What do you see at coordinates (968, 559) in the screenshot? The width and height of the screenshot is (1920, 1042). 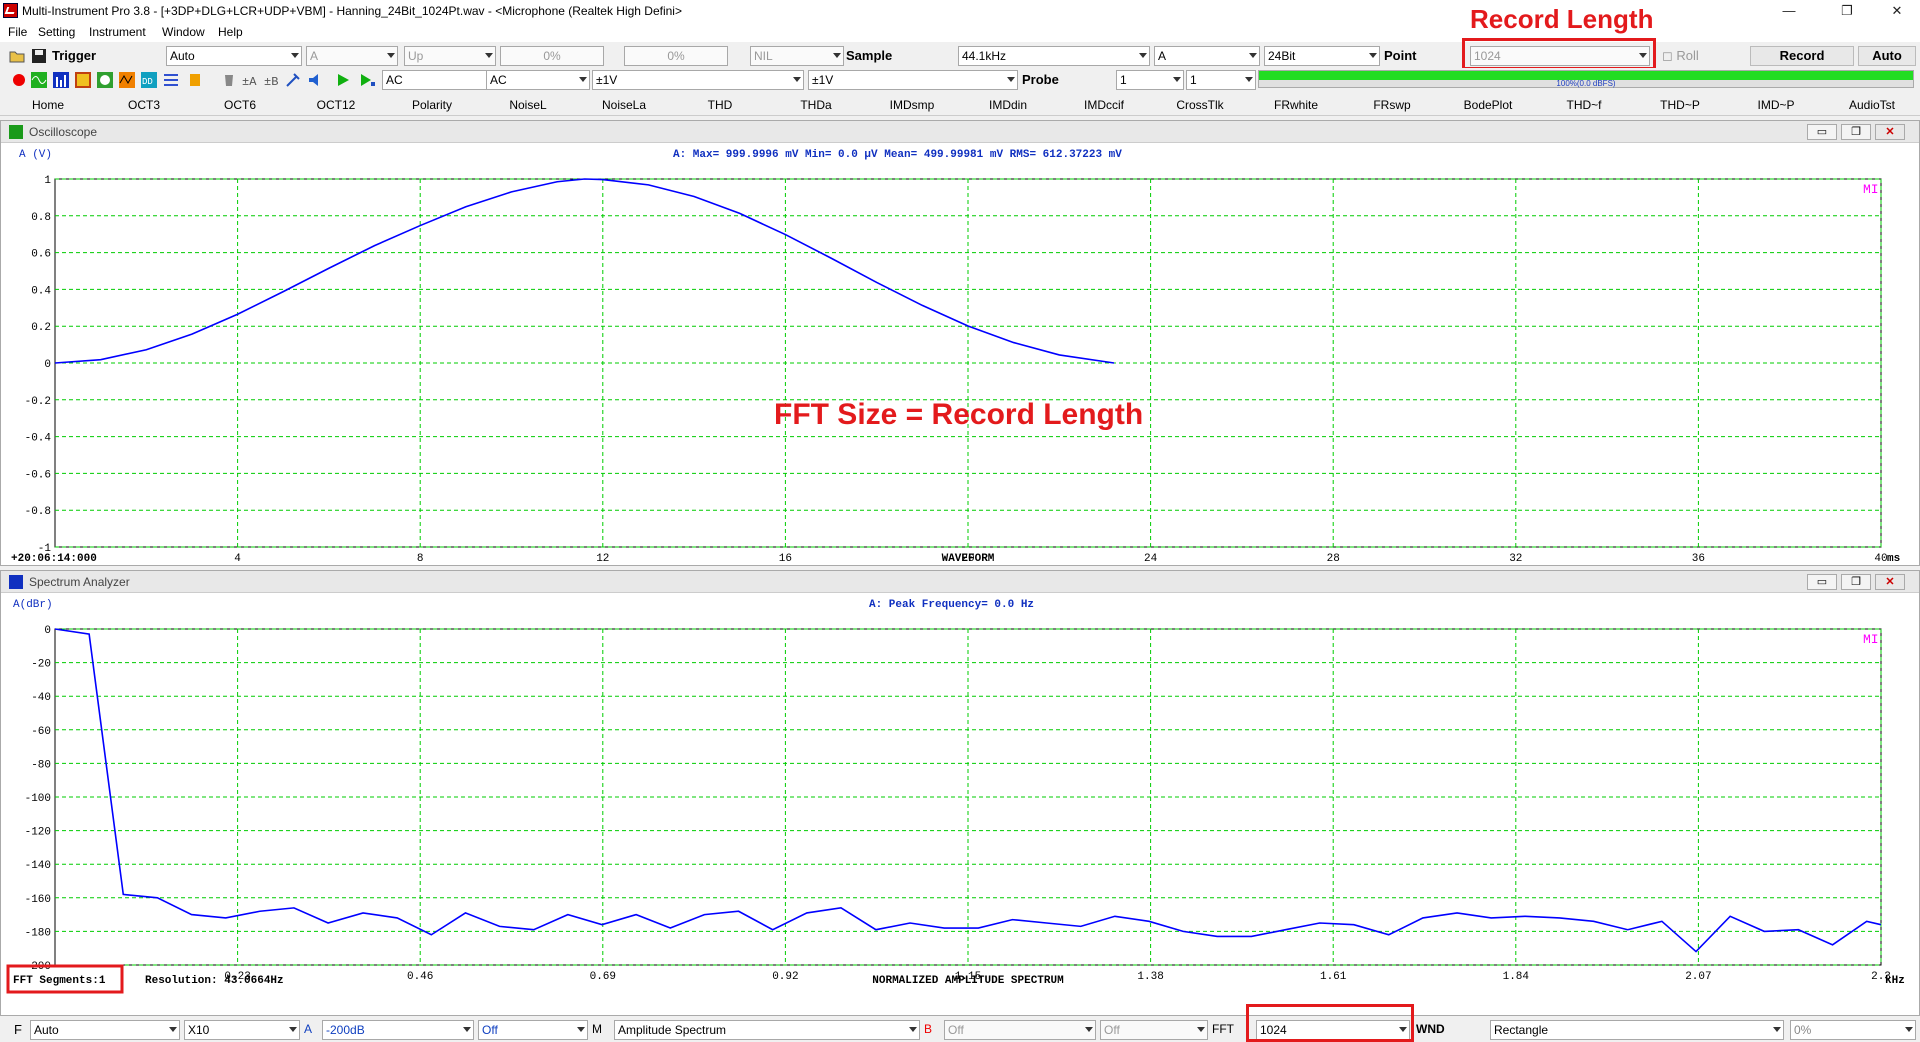 I see `osc-xlabel: WAVEFORM` at bounding box center [968, 559].